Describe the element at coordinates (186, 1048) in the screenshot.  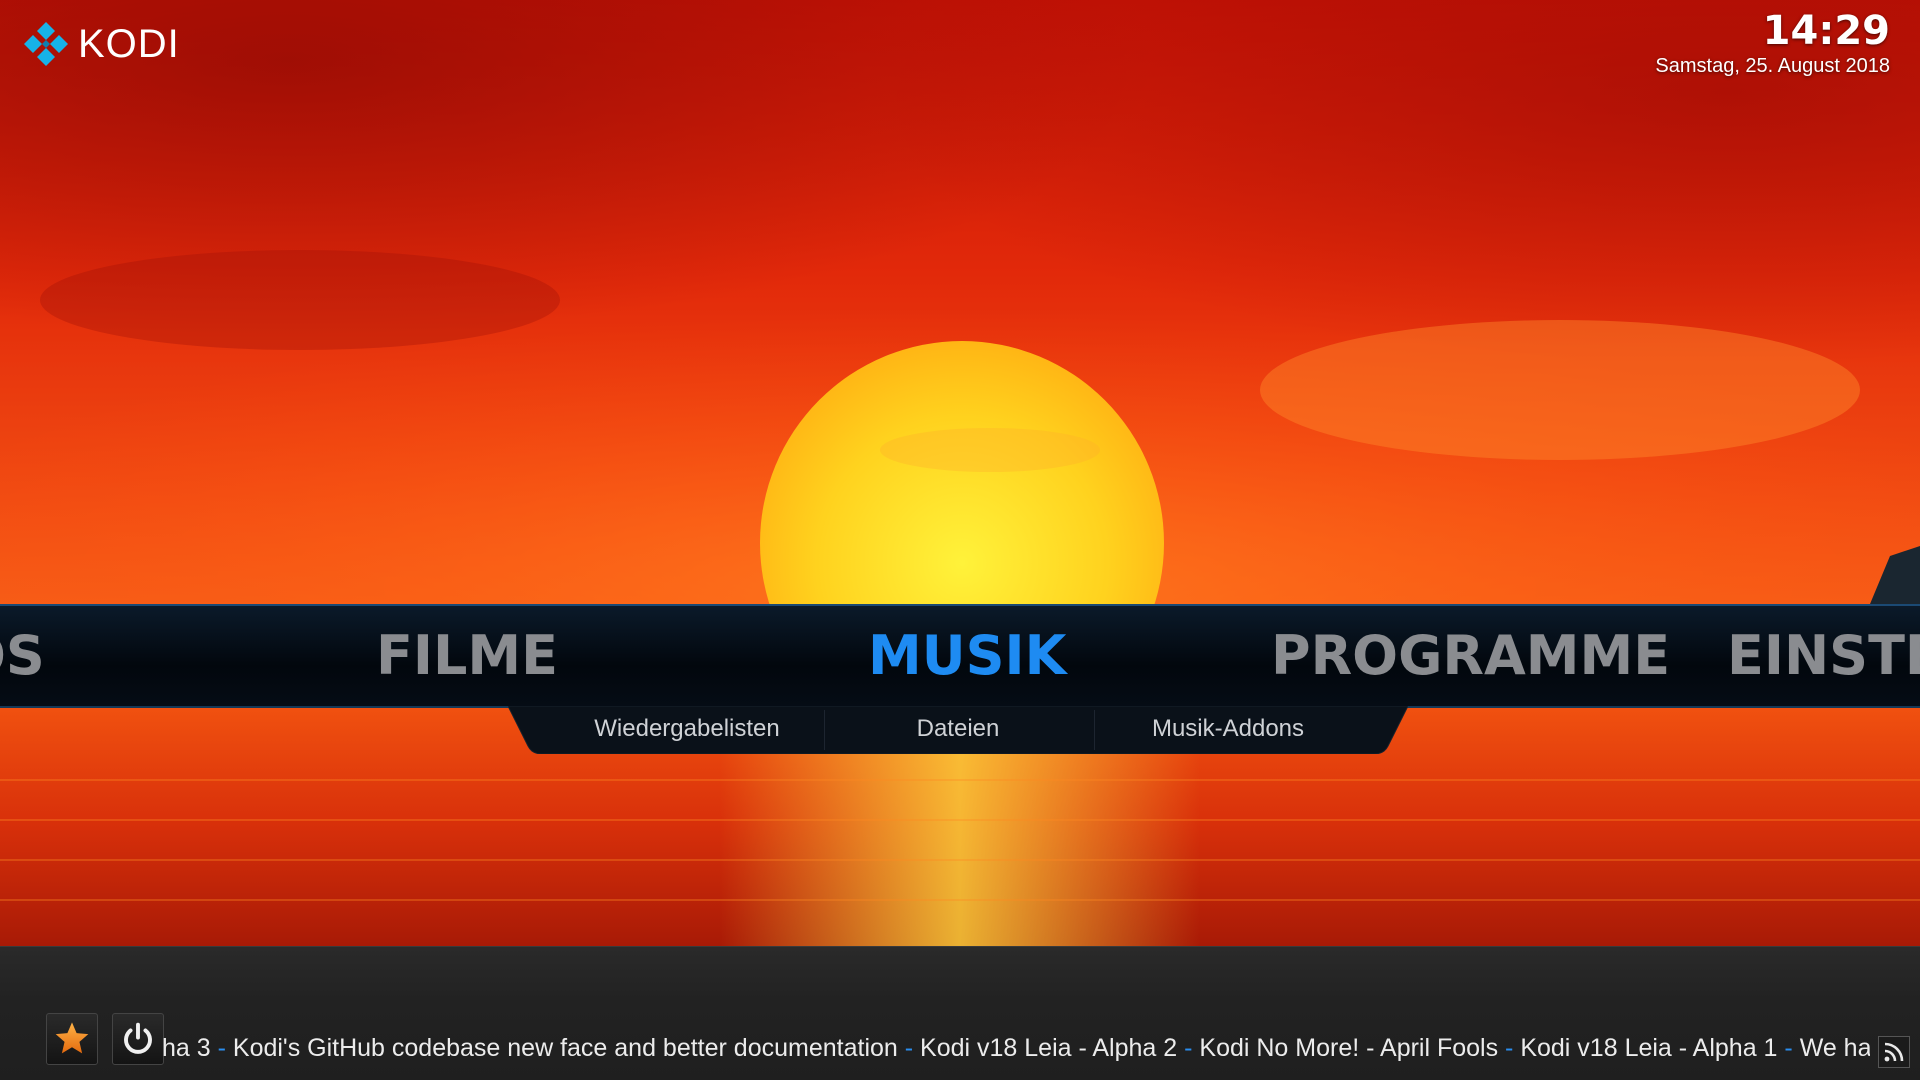
I see `ticker-item: ha 3` at that location.